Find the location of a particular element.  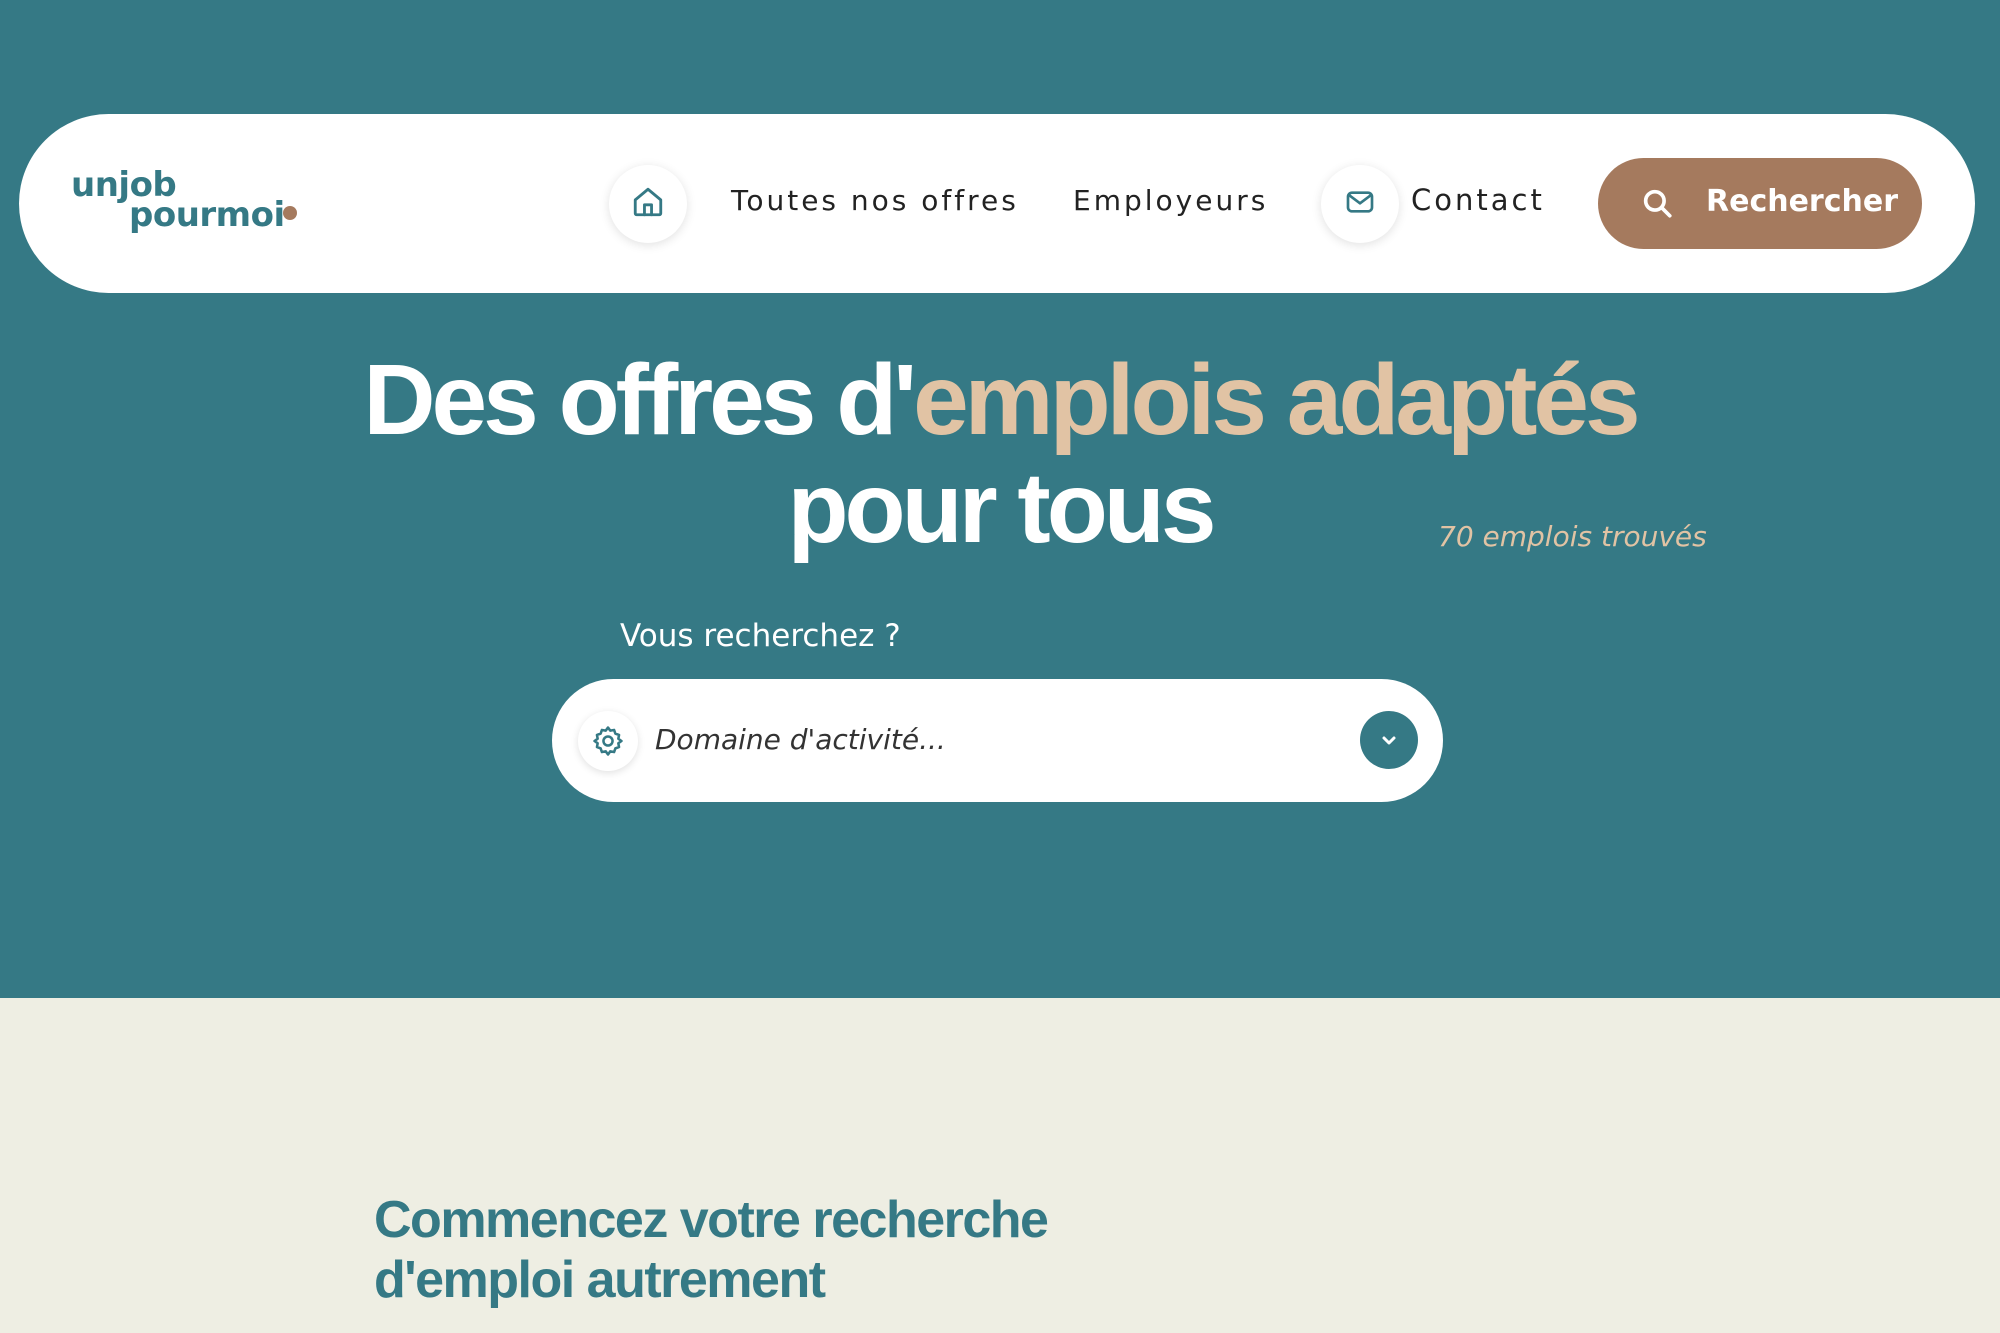

mail-icon is located at coordinates (1360, 204).